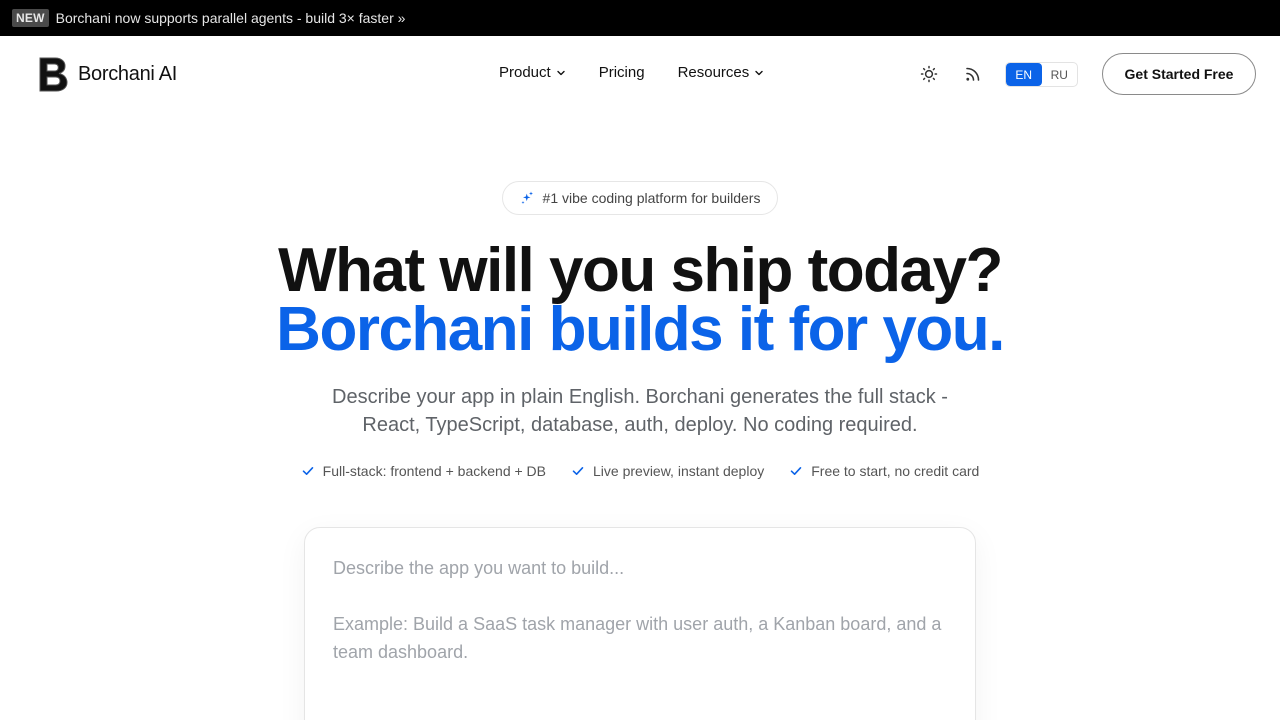  Describe the element at coordinates (53, 74) in the screenshot. I see `brand-logo-icon` at that location.